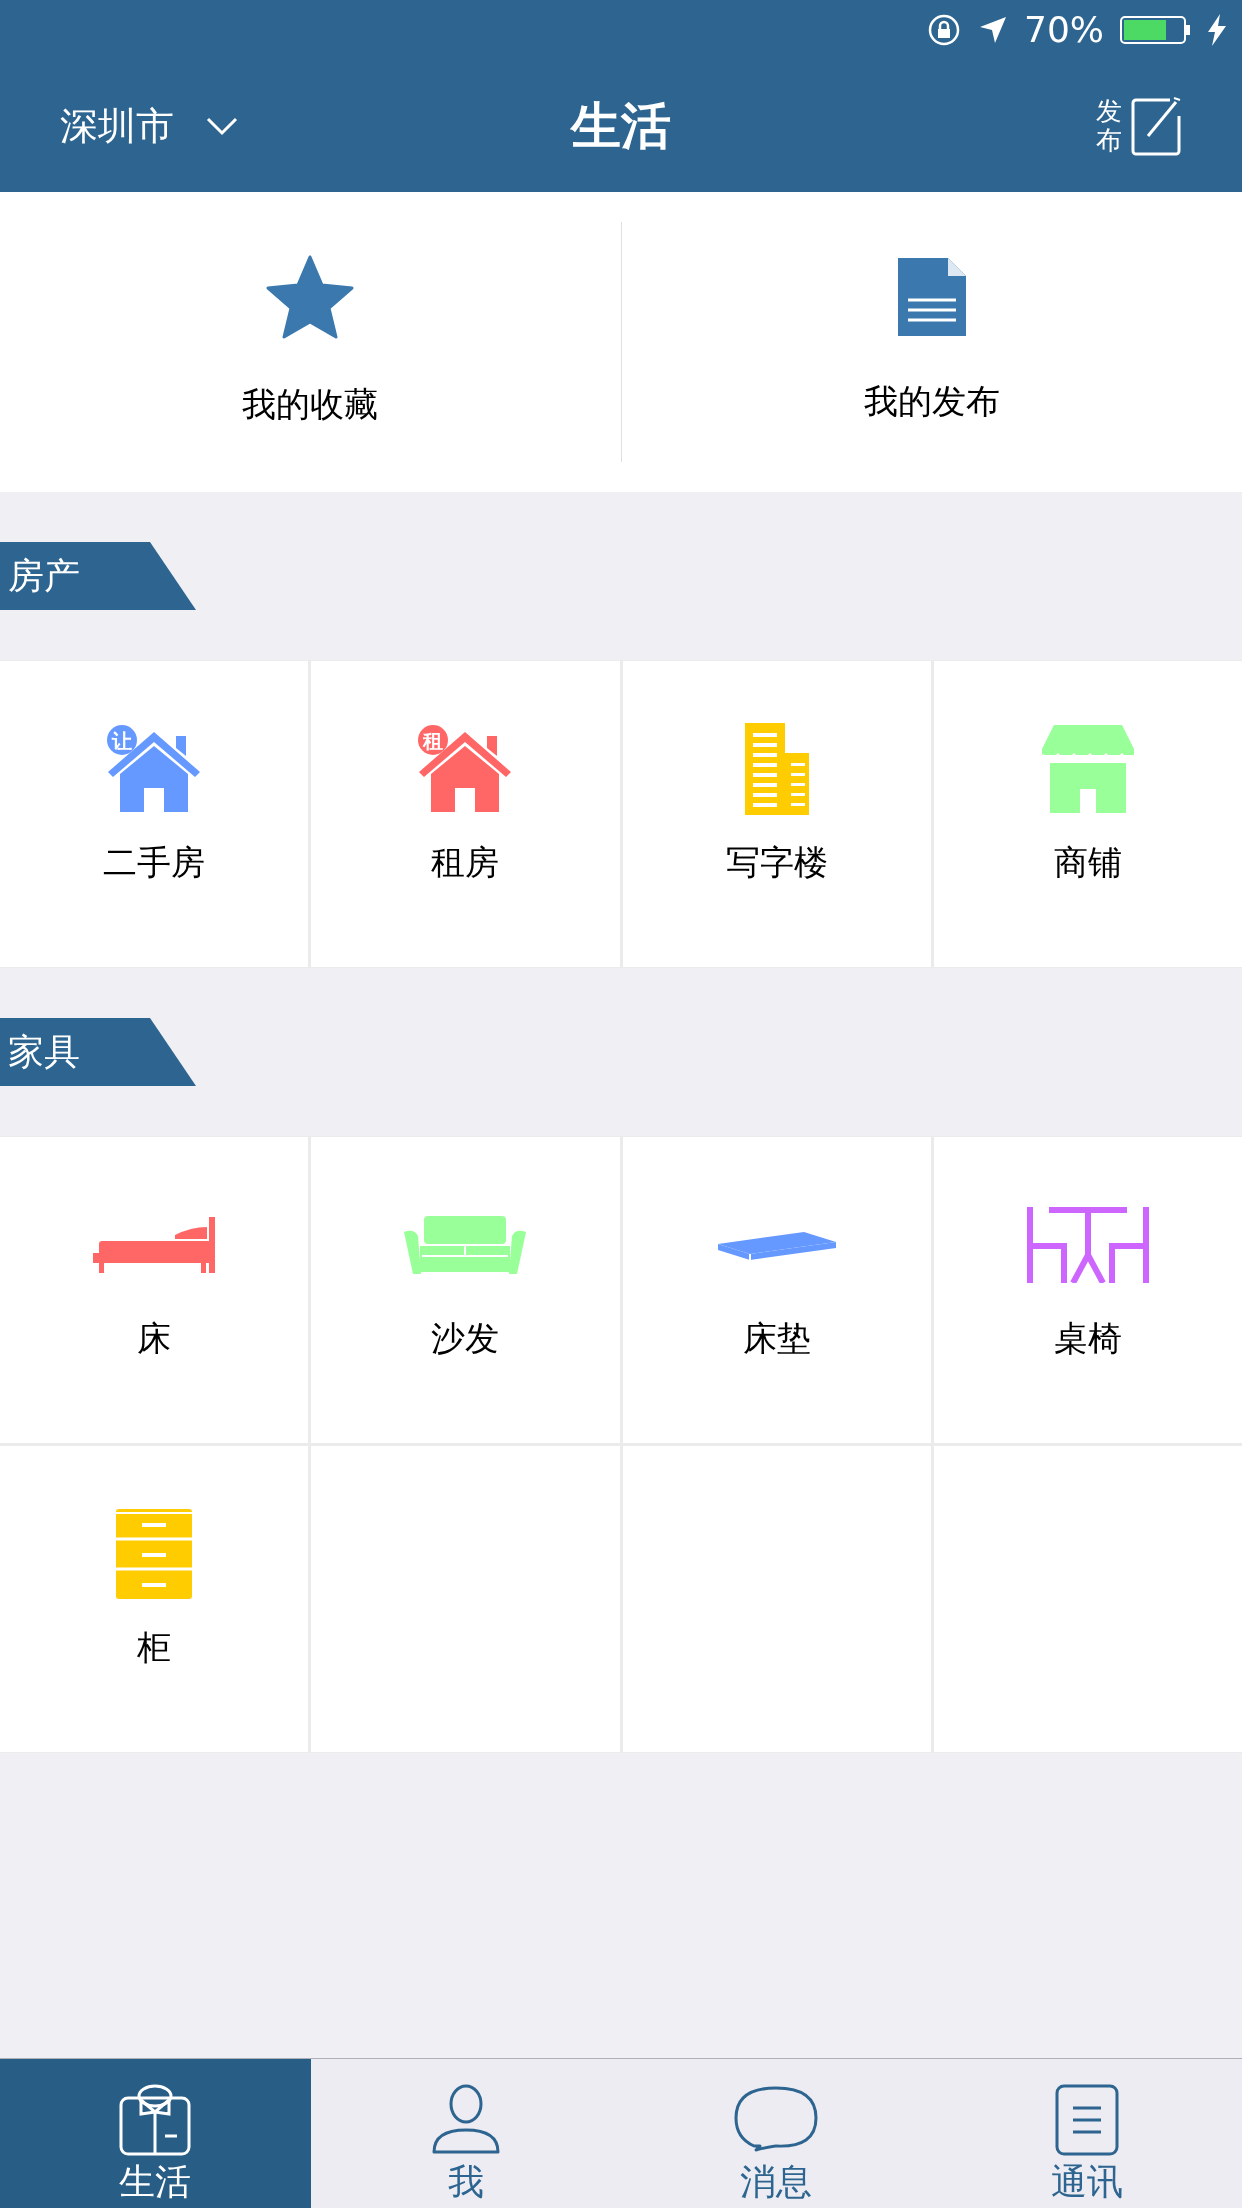  Describe the element at coordinates (1064, 30) in the screenshot. I see `battery-percentage: 70%` at that location.